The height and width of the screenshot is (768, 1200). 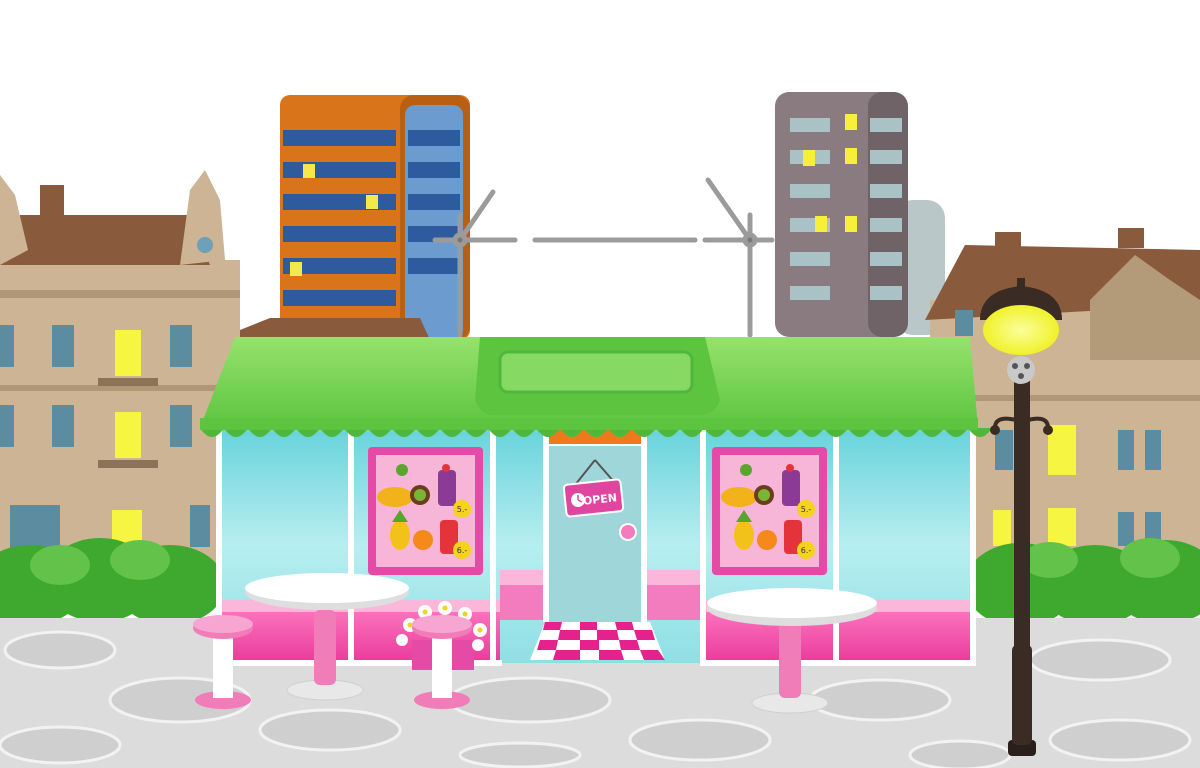 I want to click on green-awning, so click(x=596, y=387).